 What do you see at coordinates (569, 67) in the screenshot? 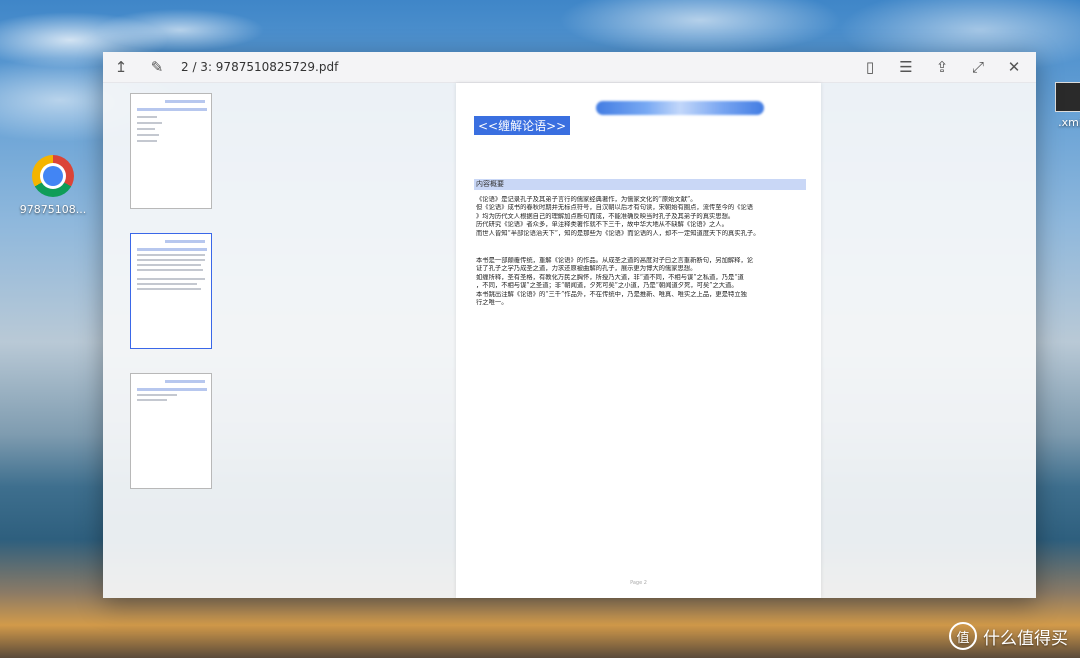
I see `viewer-titlebar: ↥ ✎ 2 / 3: 9787510825729.pdf ▯ ☰ ⇪ ⤢ ✕` at bounding box center [569, 67].